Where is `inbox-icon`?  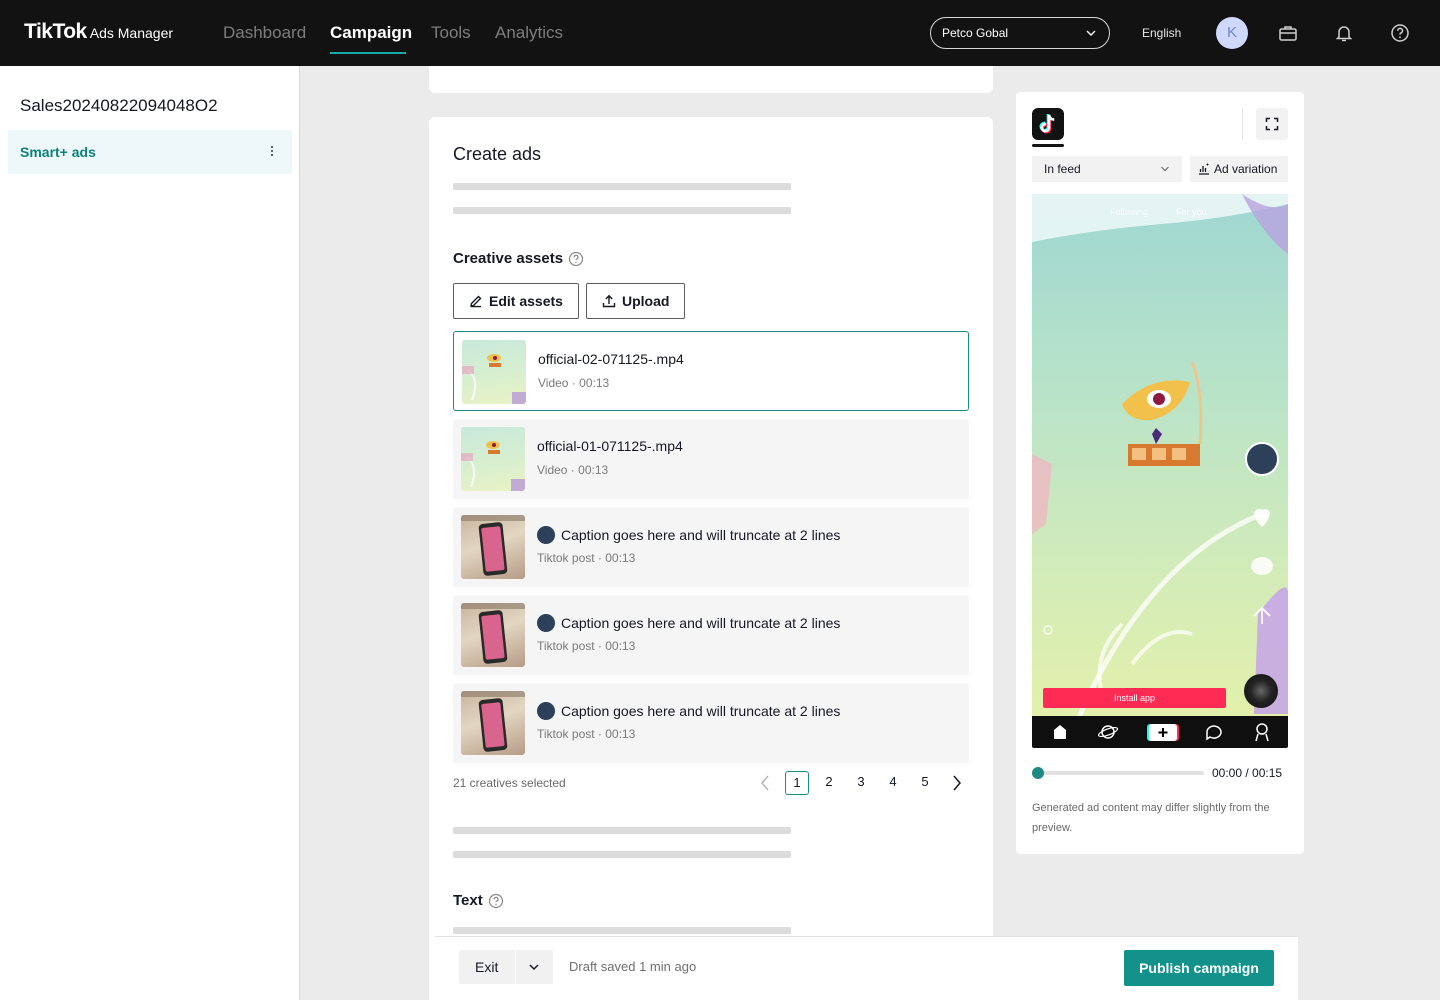 inbox-icon is located at coordinates (1214, 733).